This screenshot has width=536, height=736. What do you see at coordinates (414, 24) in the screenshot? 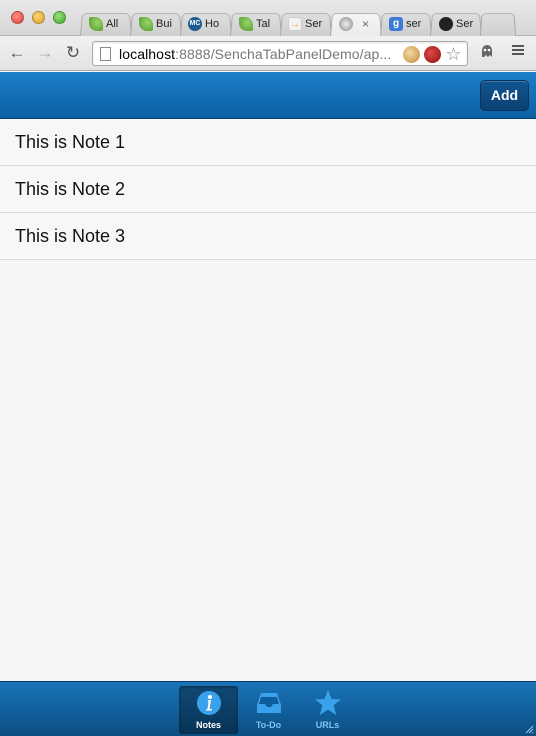
I see `browser-tab-label: ser` at bounding box center [414, 24].